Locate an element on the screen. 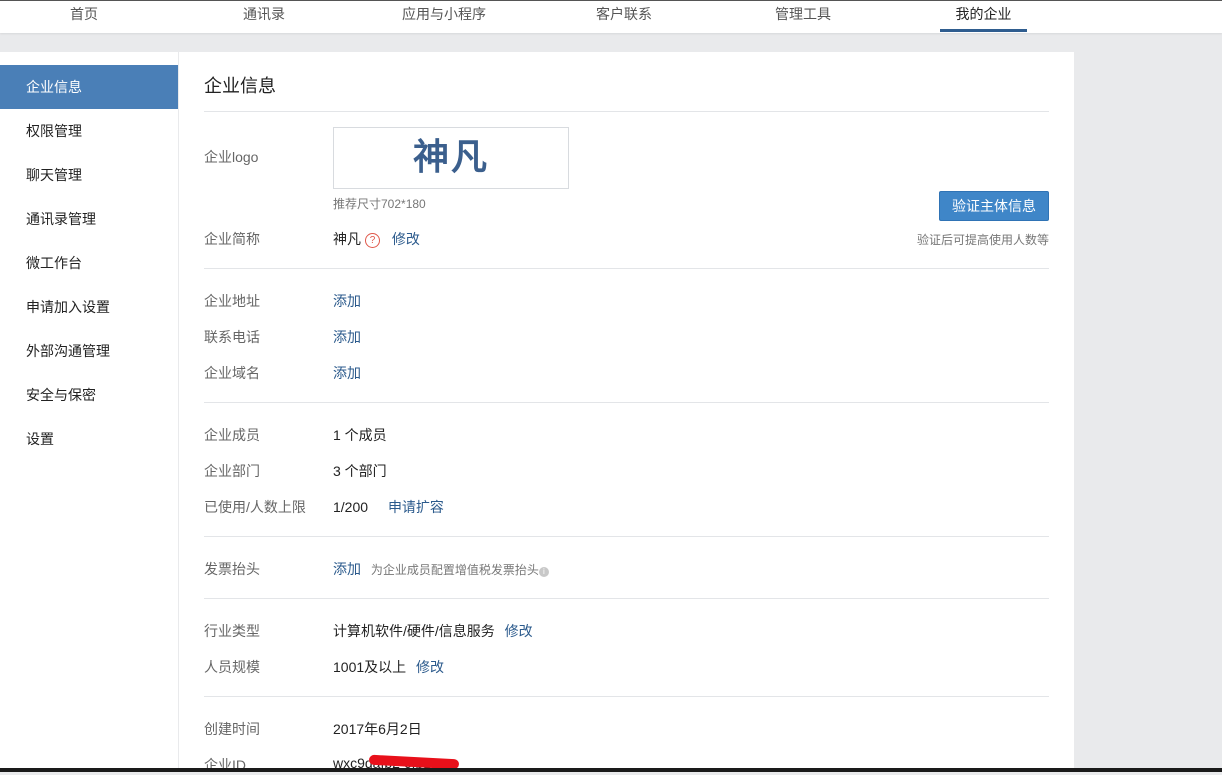 This screenshot has width=1222, height=775. sidebar-item-chat-management: 聊天管理 is located at coordinates (89, 175).